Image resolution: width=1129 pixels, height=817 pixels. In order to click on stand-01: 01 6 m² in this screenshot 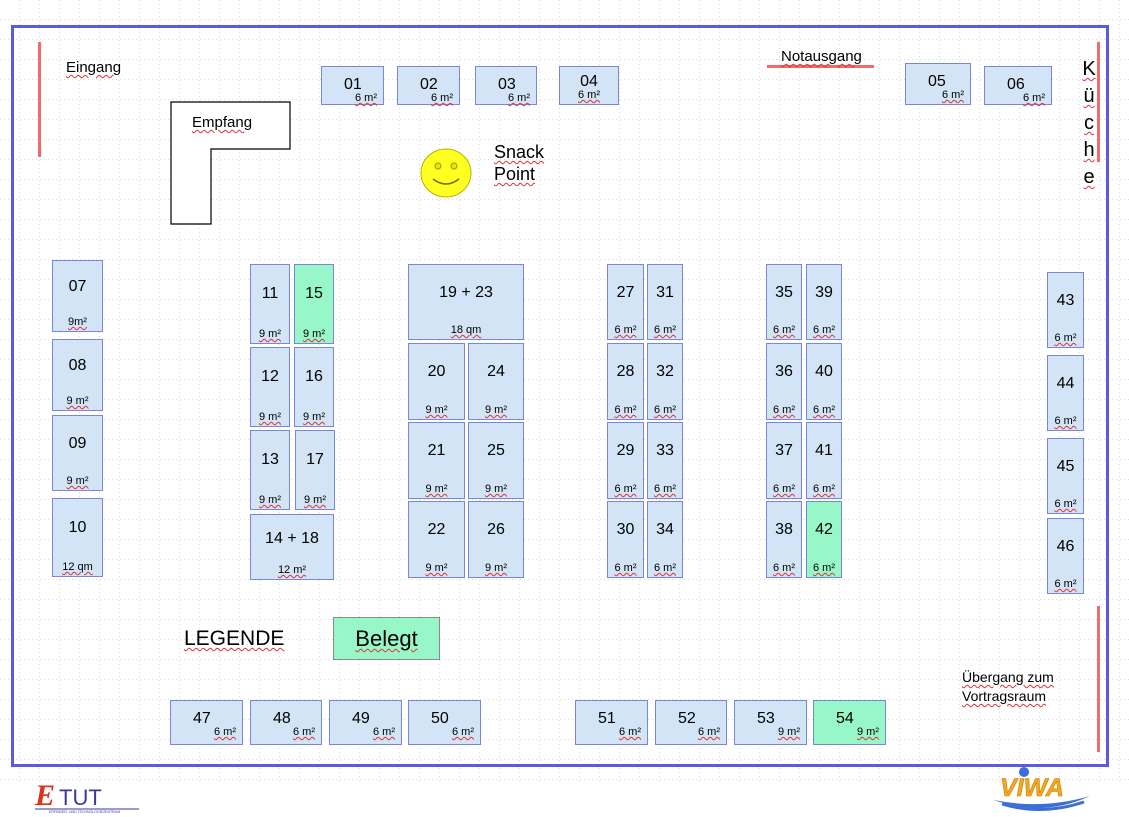, I will do `click(352, 85)`.